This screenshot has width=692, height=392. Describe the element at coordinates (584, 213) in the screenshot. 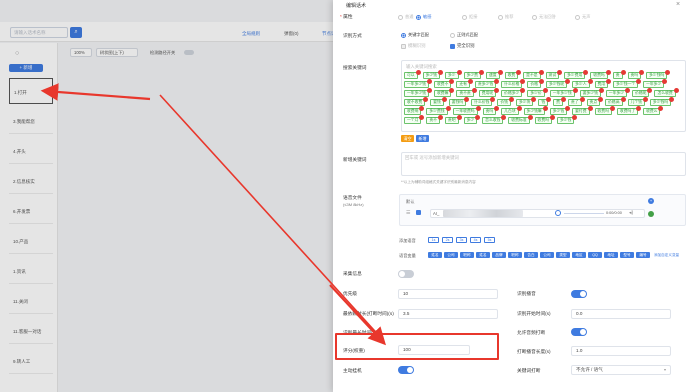

I see `voice-progress-bar` at that location.